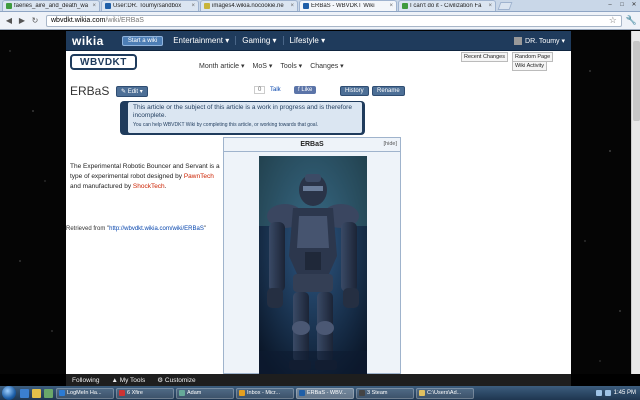 The height and width of the screenshot is (400, 640). What do you see at coordinates (622, 4) in the screenshot?
I see `maximize-button: □` at bounding box center [622, 4].